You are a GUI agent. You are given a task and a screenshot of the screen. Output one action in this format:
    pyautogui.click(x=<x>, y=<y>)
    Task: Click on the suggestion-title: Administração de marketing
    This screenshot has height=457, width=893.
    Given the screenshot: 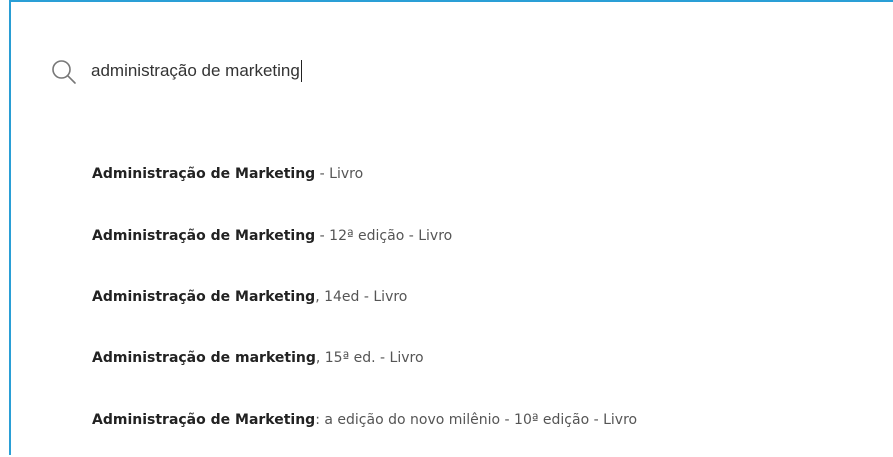 What is the action you would take?
    pyautogui.click(x=204, y=358)
    